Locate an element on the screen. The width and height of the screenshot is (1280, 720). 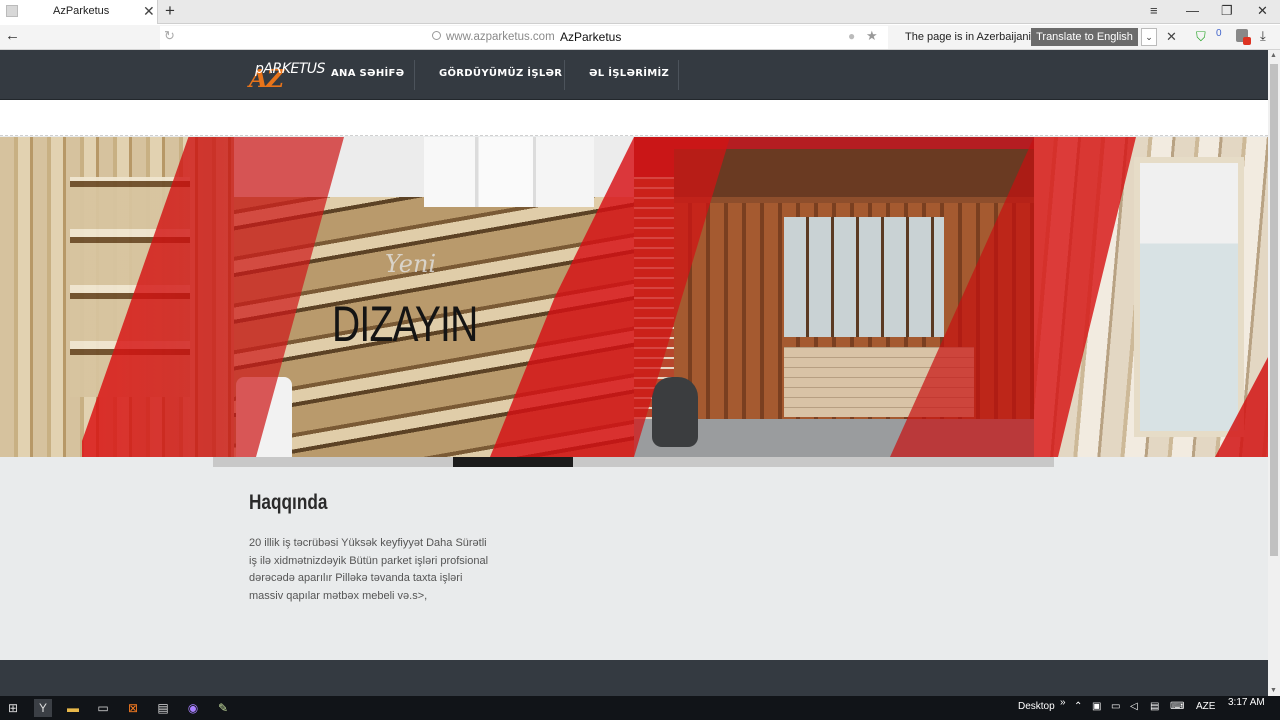
vase-shape is located at coordinates (675, 412).